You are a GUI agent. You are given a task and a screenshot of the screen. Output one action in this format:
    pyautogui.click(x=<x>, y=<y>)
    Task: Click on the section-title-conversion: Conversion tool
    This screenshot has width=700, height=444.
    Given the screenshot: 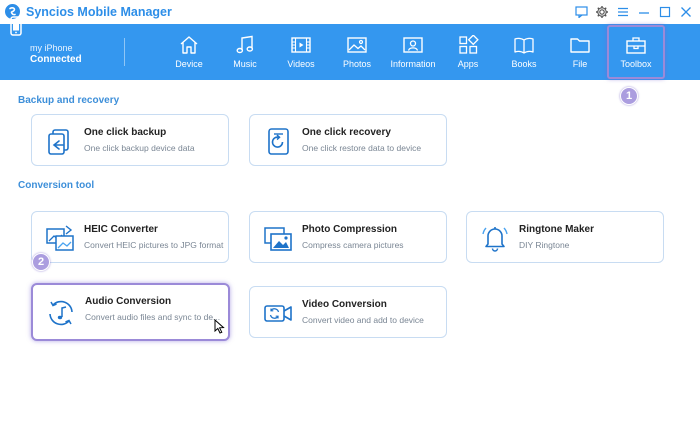 What is the action you would take?
    pyautogui.click(x=56, y=185)
    